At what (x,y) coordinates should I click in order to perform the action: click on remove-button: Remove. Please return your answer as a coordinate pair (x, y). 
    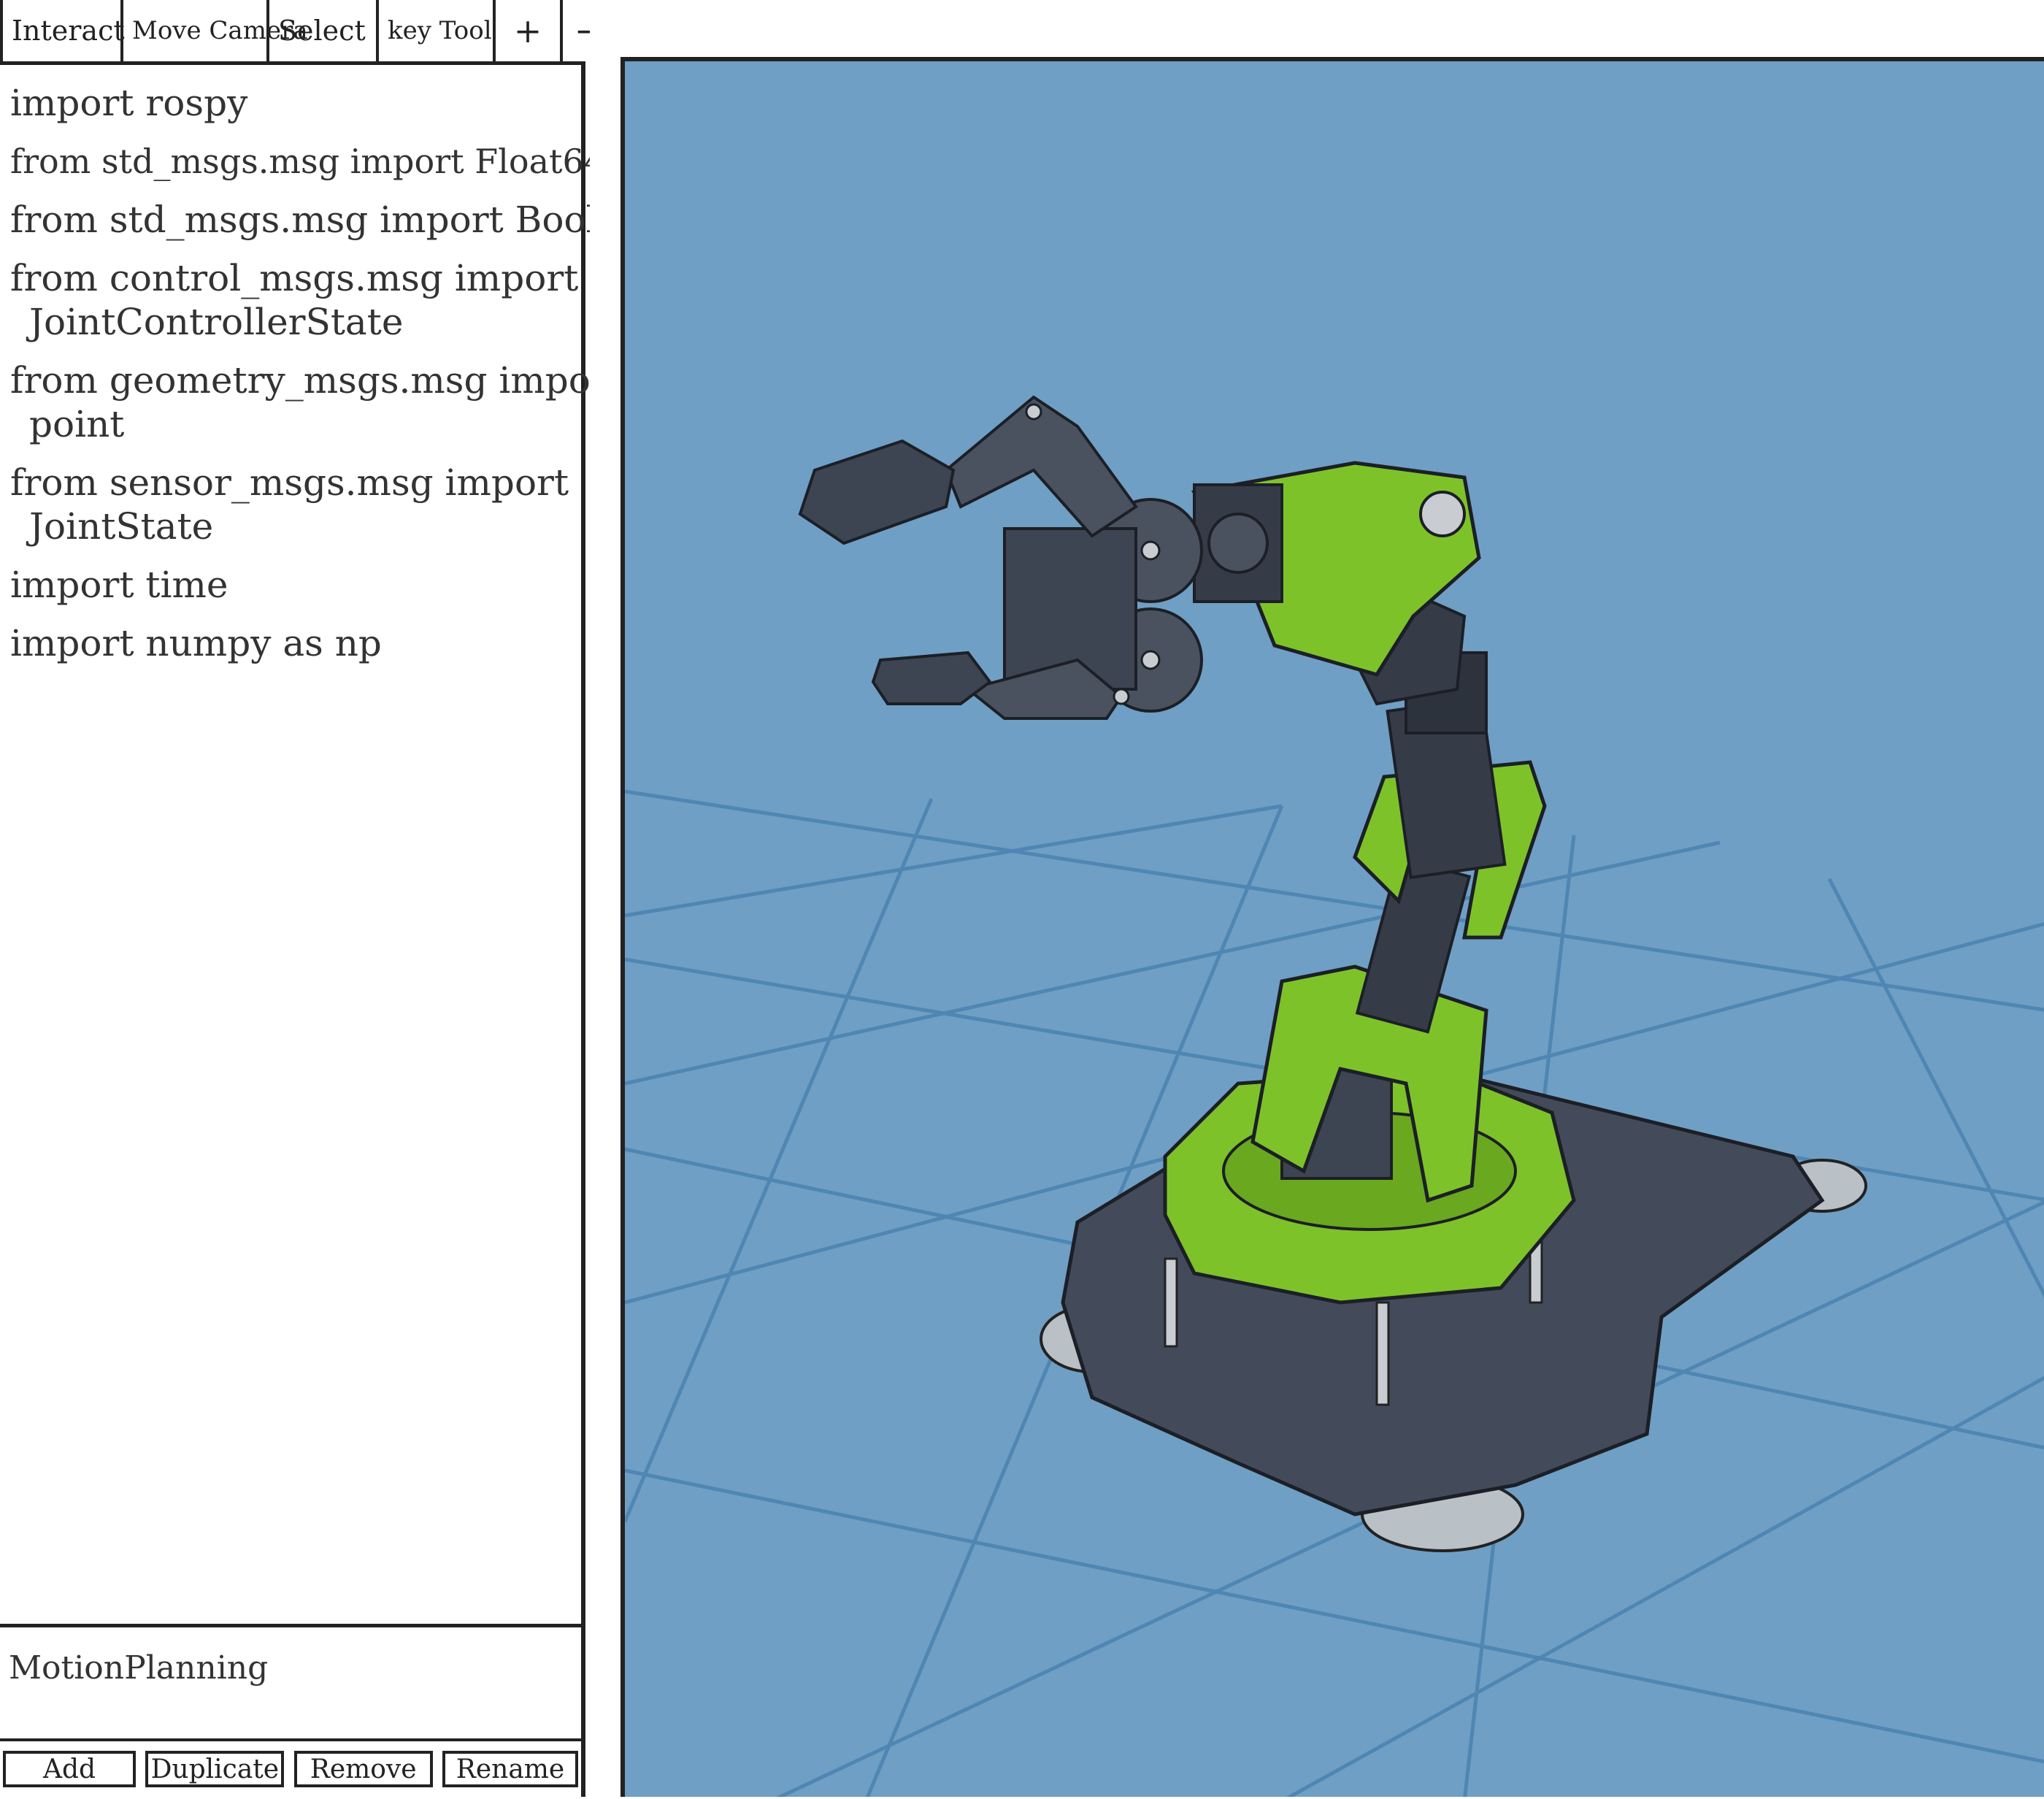
    Looking at the image, I should click on (363, 1769).